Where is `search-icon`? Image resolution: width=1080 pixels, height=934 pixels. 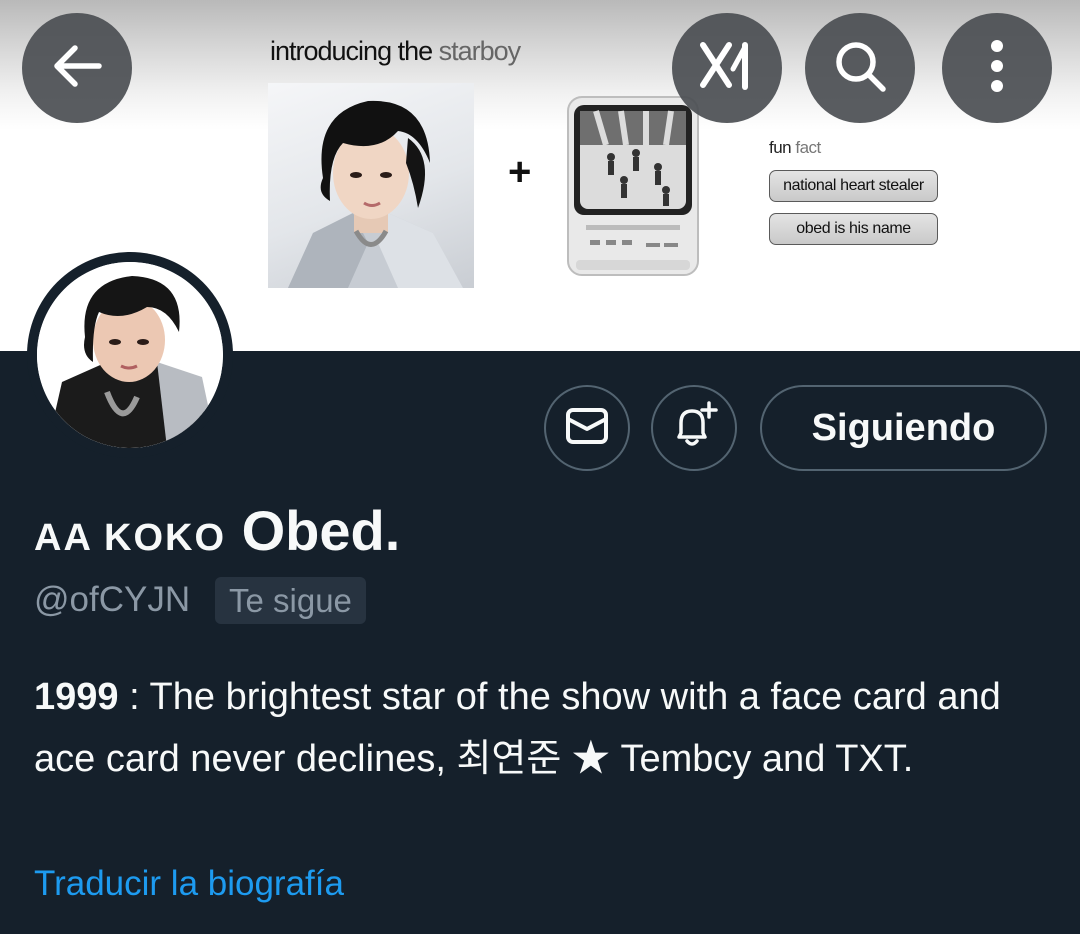 search-icon is located at coordinates (860, 68).